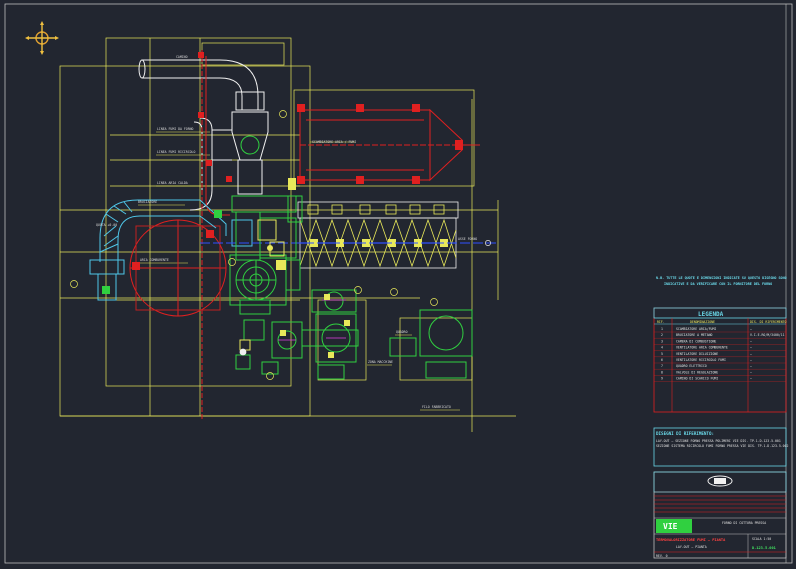 This screenshot has width=796, height=569. What do you see at coordinates (334, 142) in the screenshot?
I see `label-heat-exchanger: SCAMBIATORE ARIA / FUMI` at bounding box center [334, 142].